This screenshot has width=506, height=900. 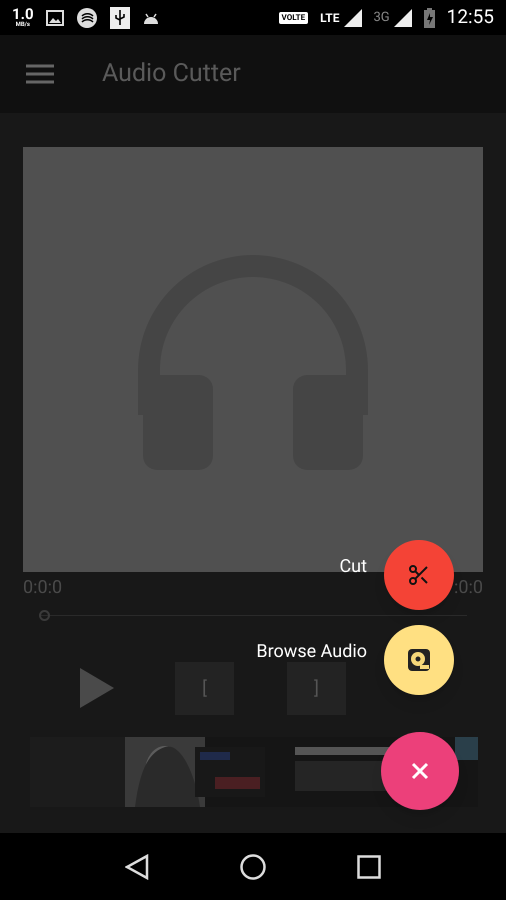 What do you see at coordinates (253, 867) in the screenshot?
I see `home-icon` at bounding box center [253, 867].